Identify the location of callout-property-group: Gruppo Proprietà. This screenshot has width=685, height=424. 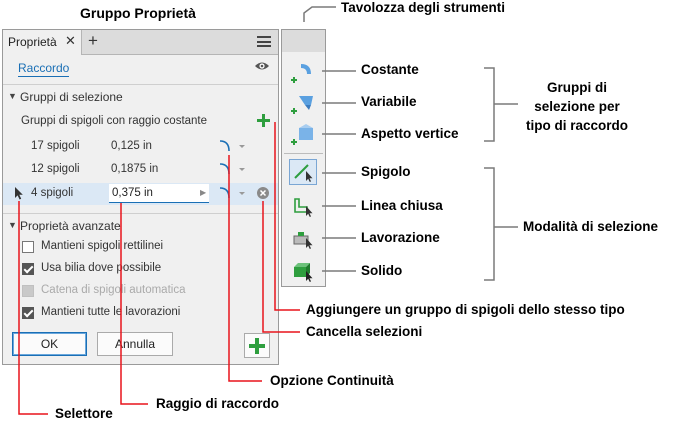
(138, 13).